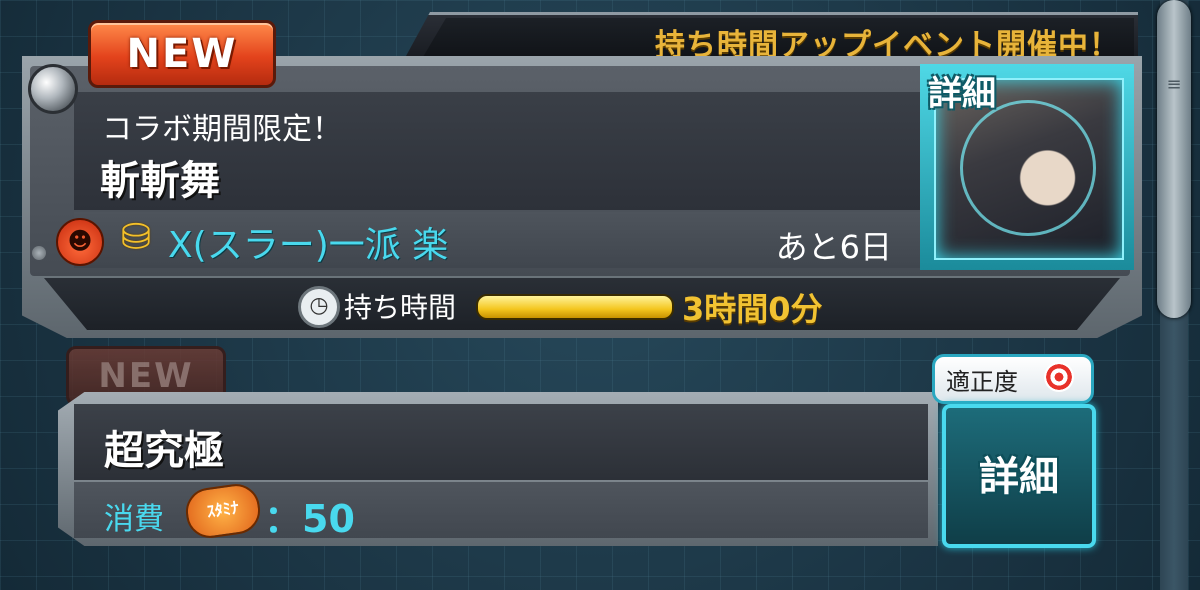  Describe the element at coordinates (400, 307) in the screenshot. I see `time-label: 持ち時間` at that location.